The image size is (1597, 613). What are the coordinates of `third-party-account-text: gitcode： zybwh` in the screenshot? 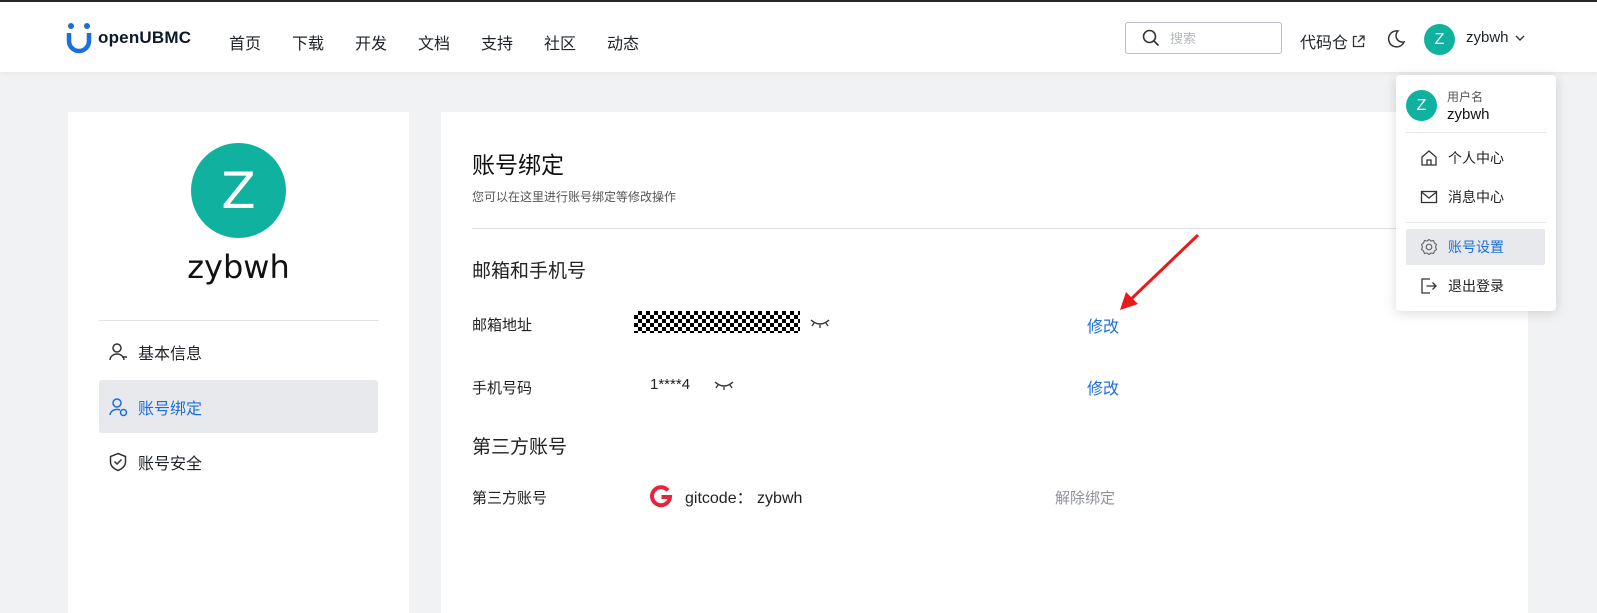 It's located at (744, 498).